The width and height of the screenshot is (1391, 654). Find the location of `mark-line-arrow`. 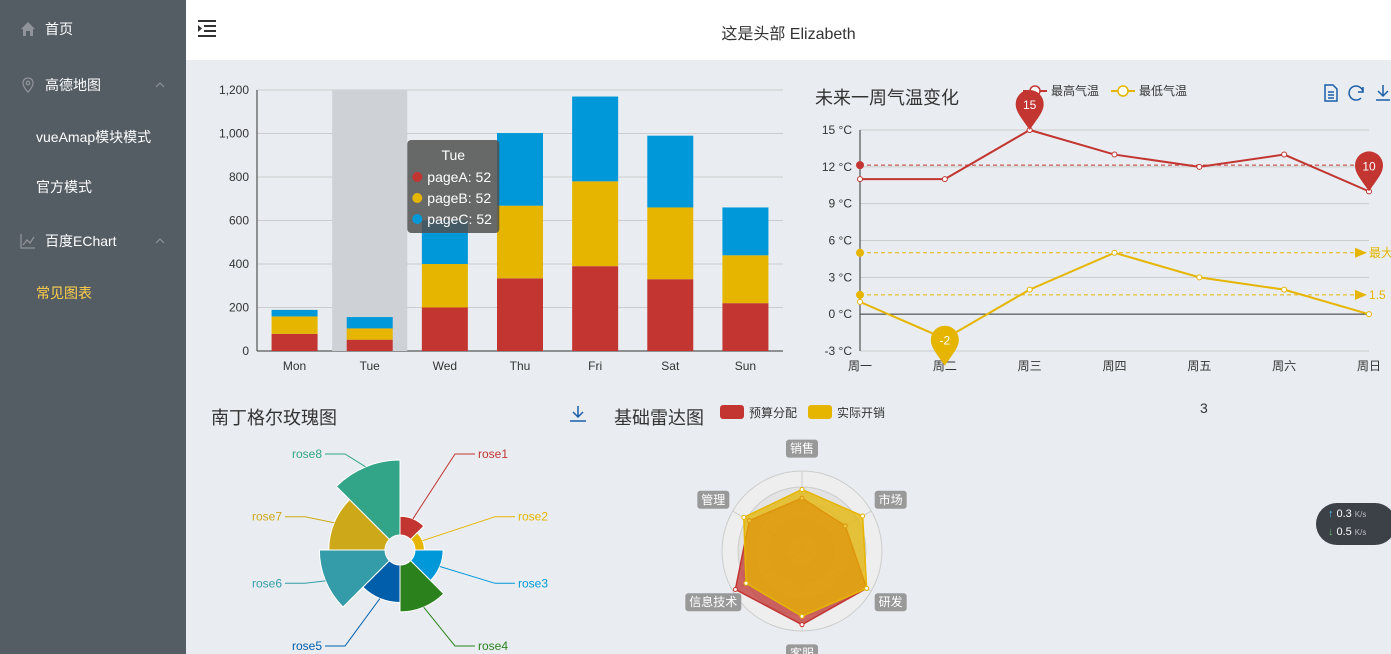

mark-line-arrow is located at coordinates (1361, 252).